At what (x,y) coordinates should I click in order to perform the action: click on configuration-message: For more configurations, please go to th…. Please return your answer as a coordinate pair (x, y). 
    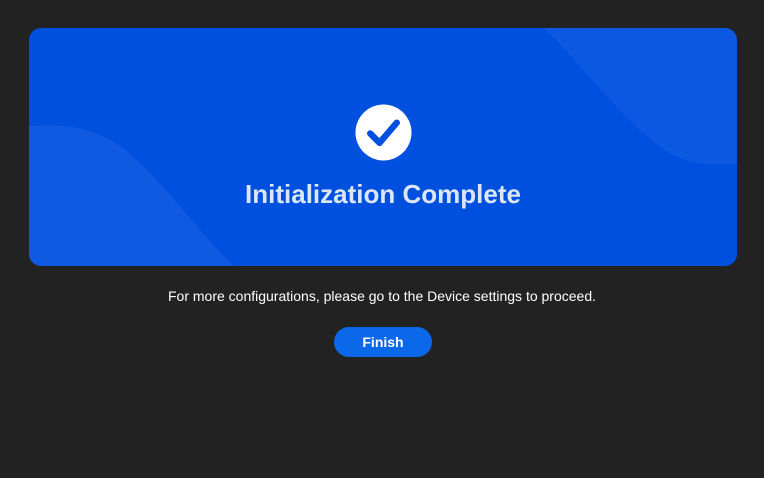
    Looking at the image, I should click on (381, 296).